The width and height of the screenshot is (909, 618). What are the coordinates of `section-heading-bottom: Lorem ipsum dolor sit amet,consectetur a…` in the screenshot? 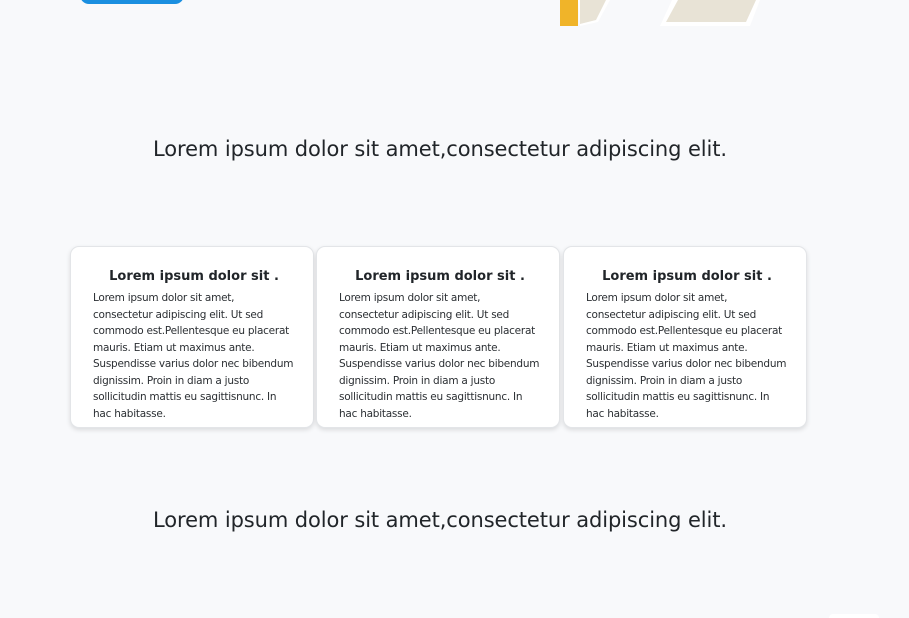 It's located at (440, 520).